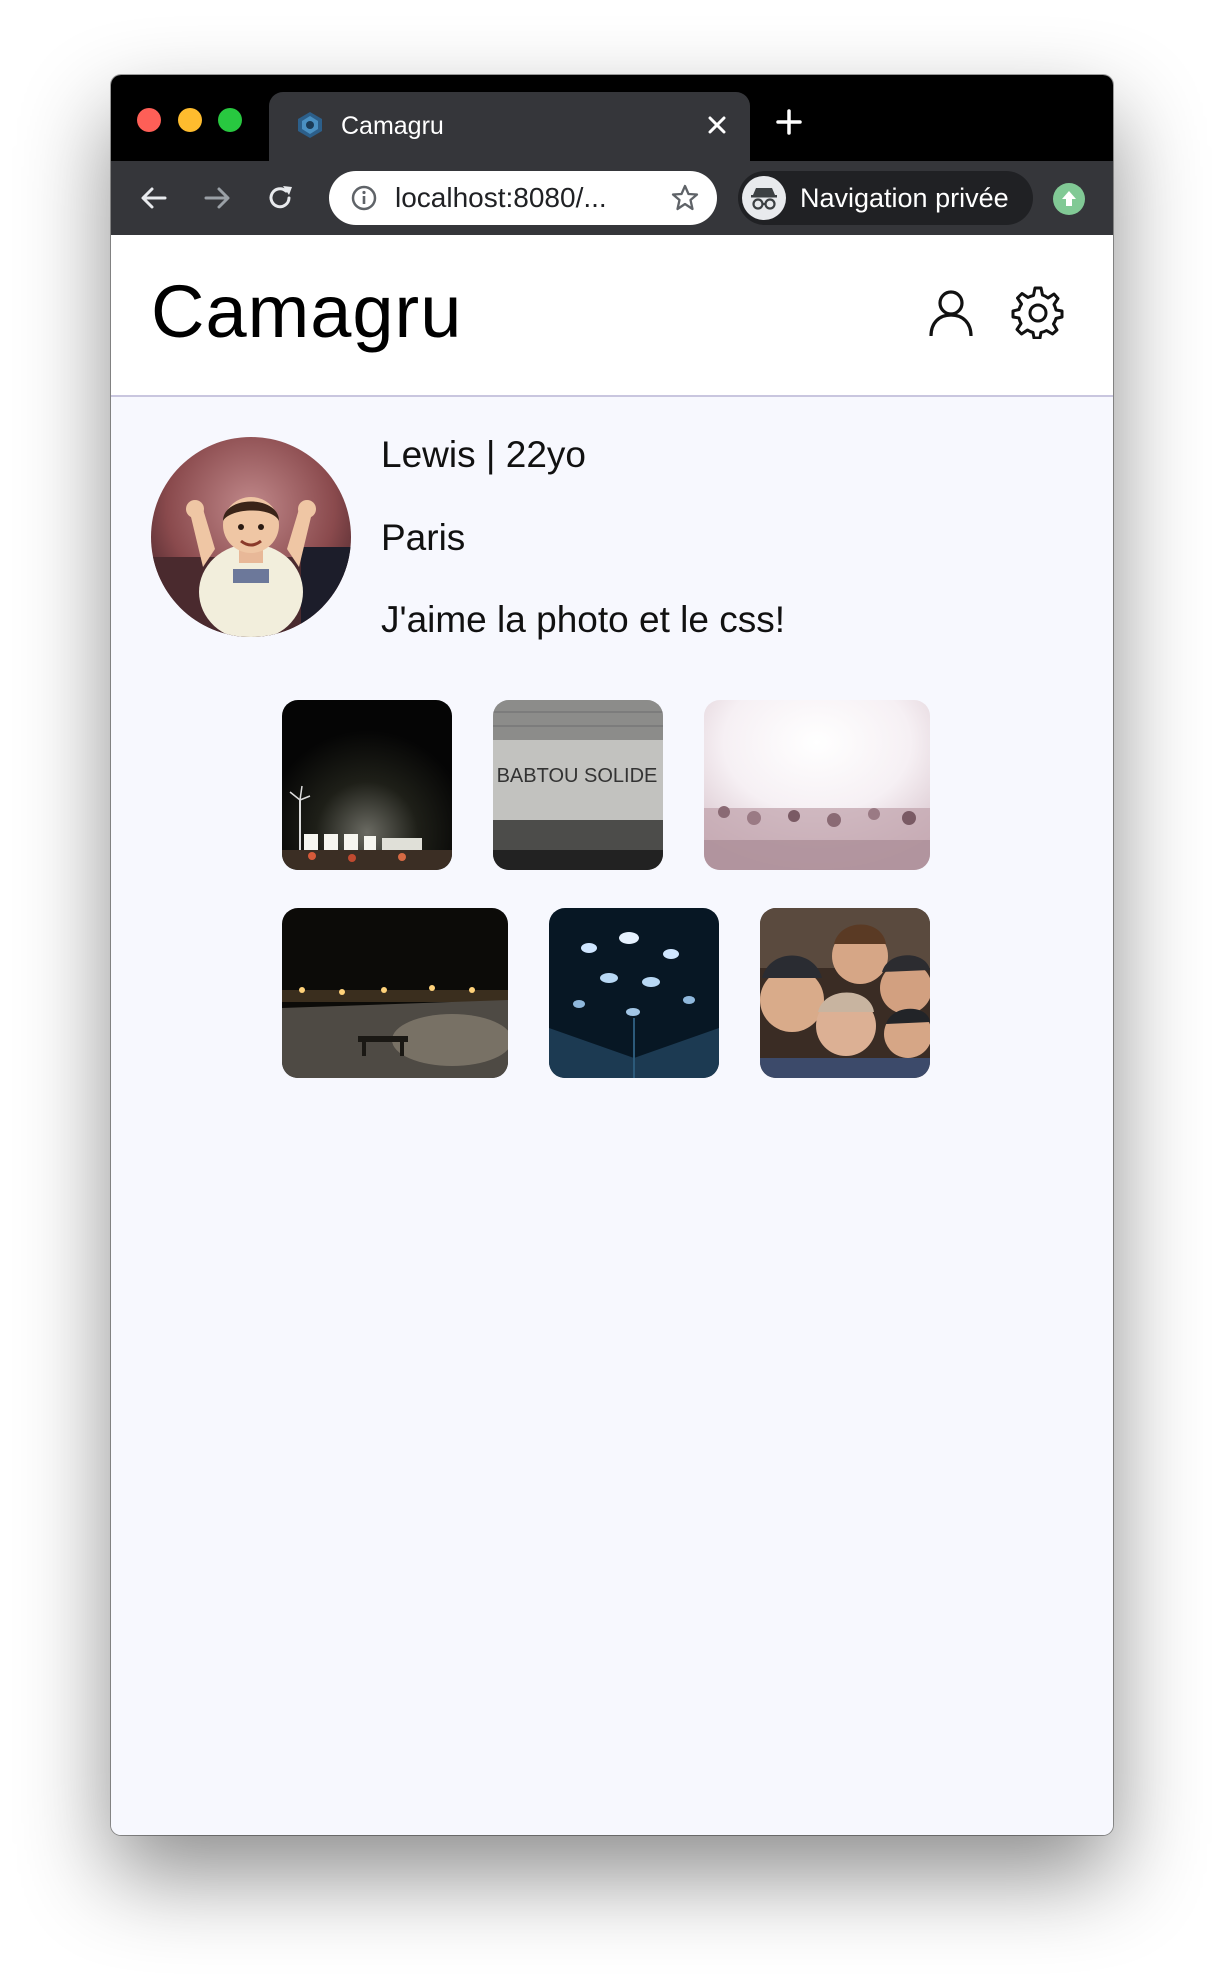 Image resolution: width=1224 pixels, height=1978 pixels. What do you see at coordinates (1069, 199) in the screenshot?
I see `update-icon` at bounding box center [1069, 199].